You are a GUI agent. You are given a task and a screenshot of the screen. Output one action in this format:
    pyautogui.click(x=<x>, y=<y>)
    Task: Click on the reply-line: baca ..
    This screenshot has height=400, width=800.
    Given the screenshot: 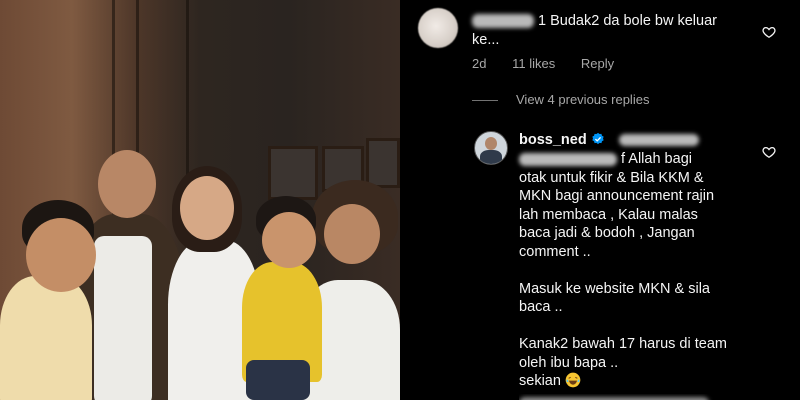 What is the action you would take?
    pyautogui.click(x=541, y=307)
    